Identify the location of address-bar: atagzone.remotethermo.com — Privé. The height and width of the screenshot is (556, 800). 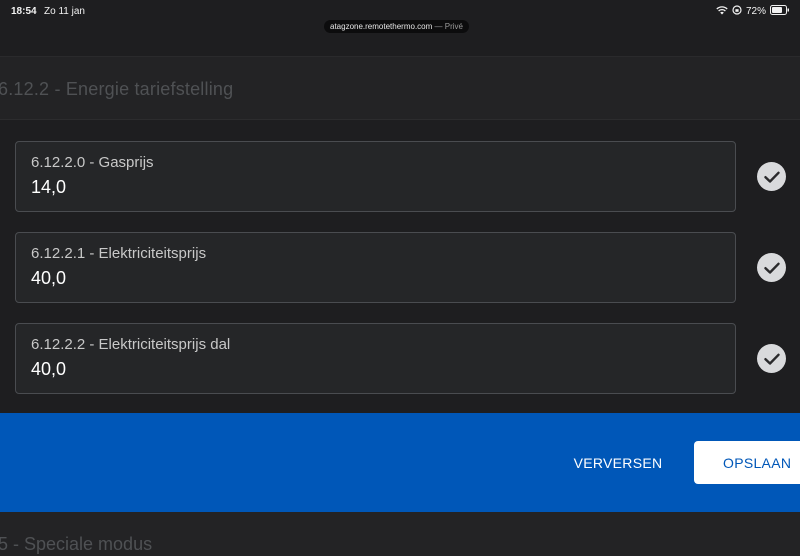
(396, 26).